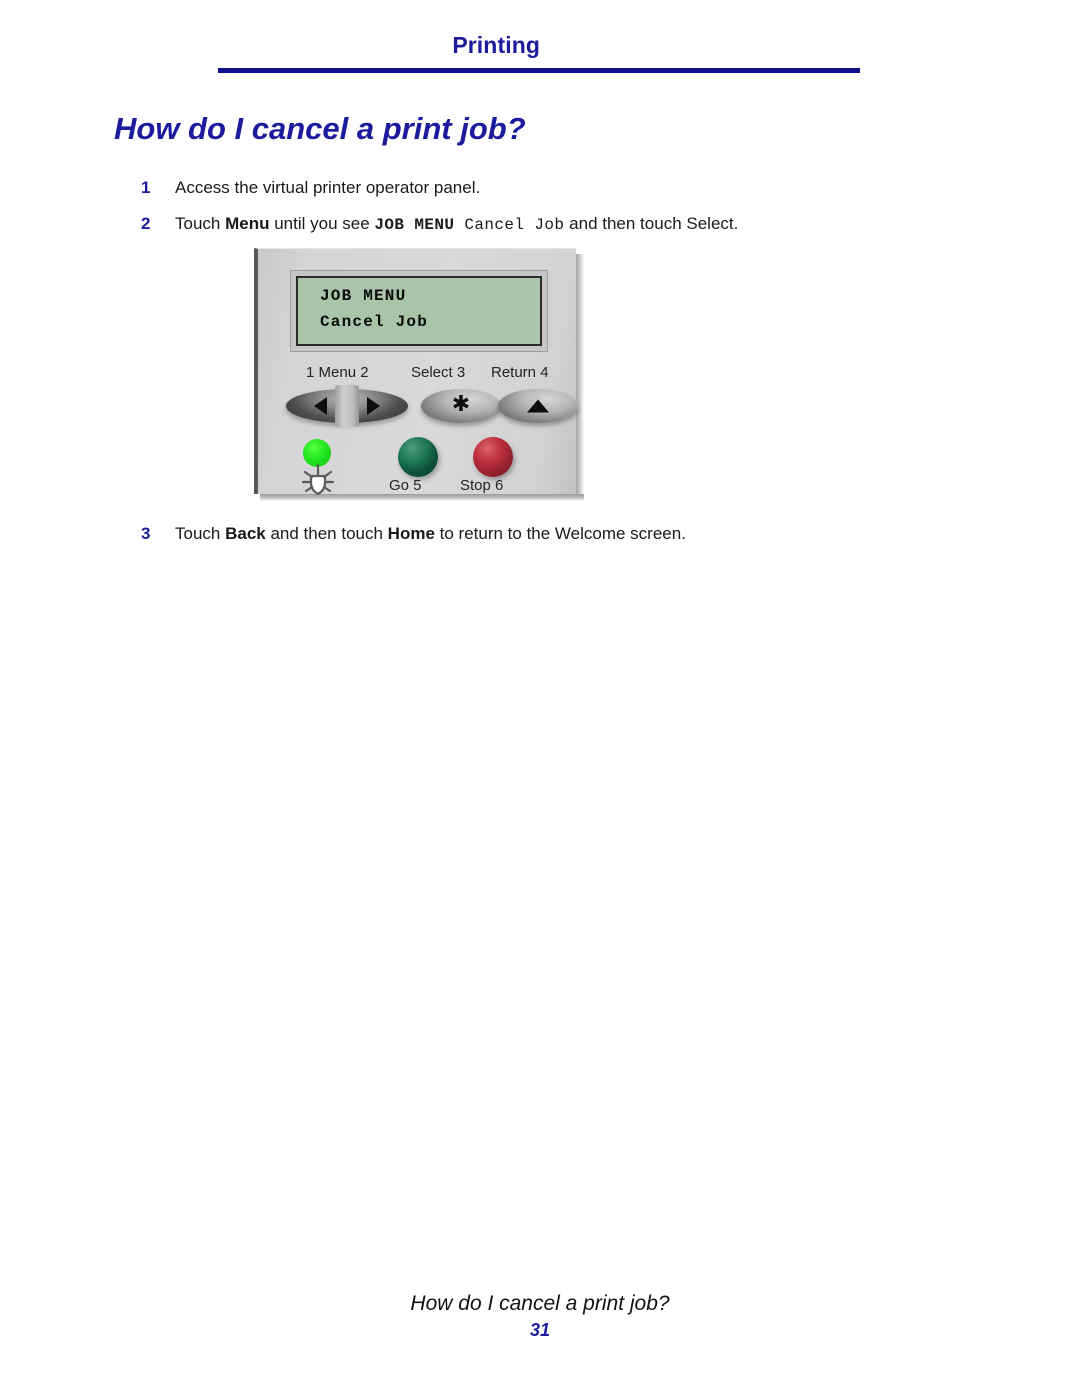  Describe the element at coordinates (247, 223) in the screenshot. I see `step-2-bold-menu: Menu` at that location.